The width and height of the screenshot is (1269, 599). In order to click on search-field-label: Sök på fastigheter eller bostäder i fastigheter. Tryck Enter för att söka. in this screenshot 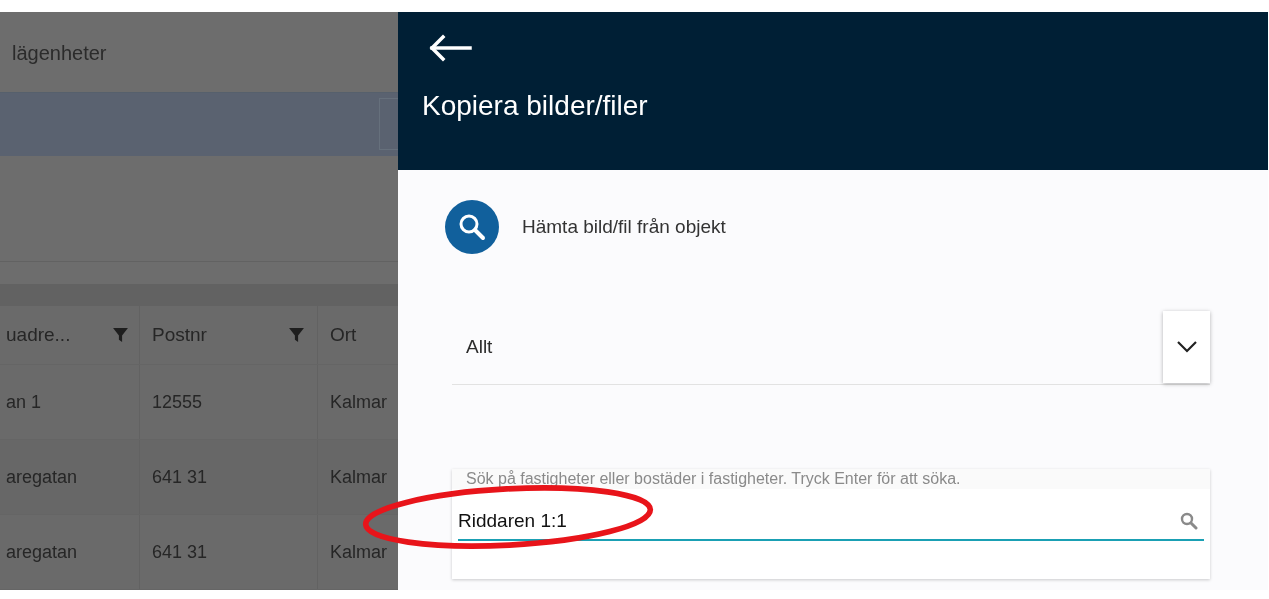, I will do `click(831, 479)`.